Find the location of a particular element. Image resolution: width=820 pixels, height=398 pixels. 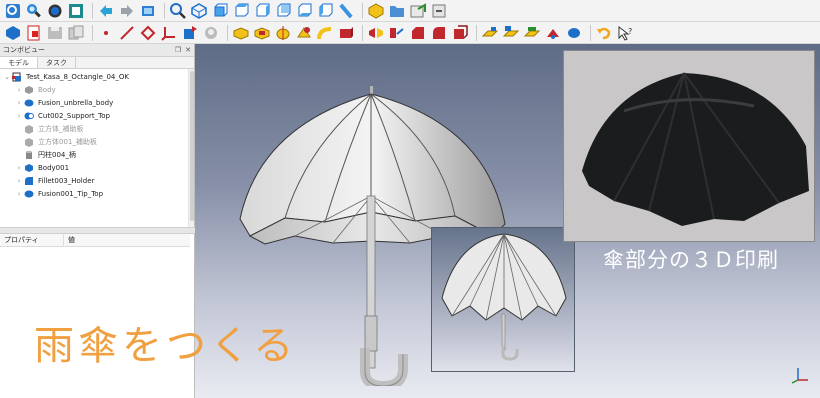

pattern-icon is located at coordinates (397, 33).